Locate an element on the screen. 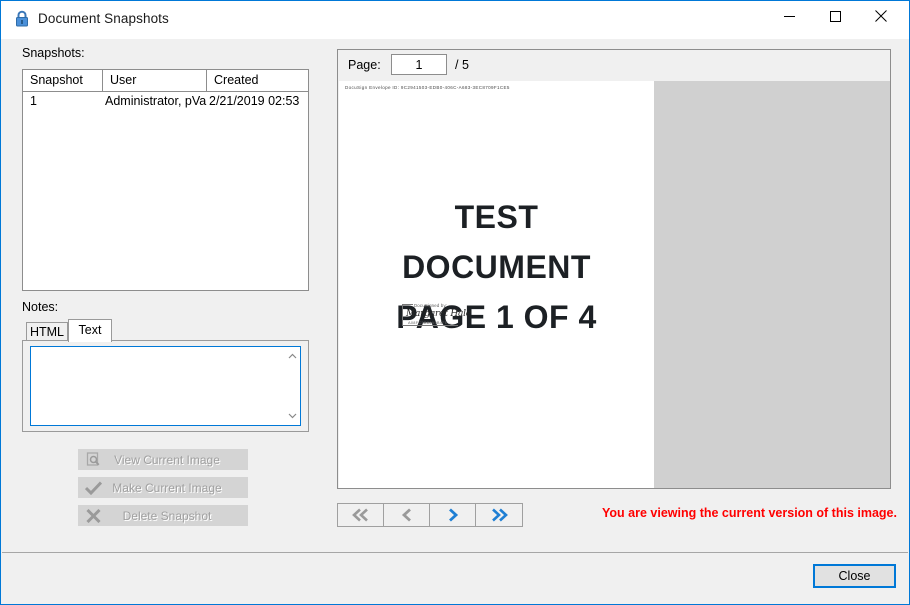  signature-bracket-left is located at coordinates (402, 315).